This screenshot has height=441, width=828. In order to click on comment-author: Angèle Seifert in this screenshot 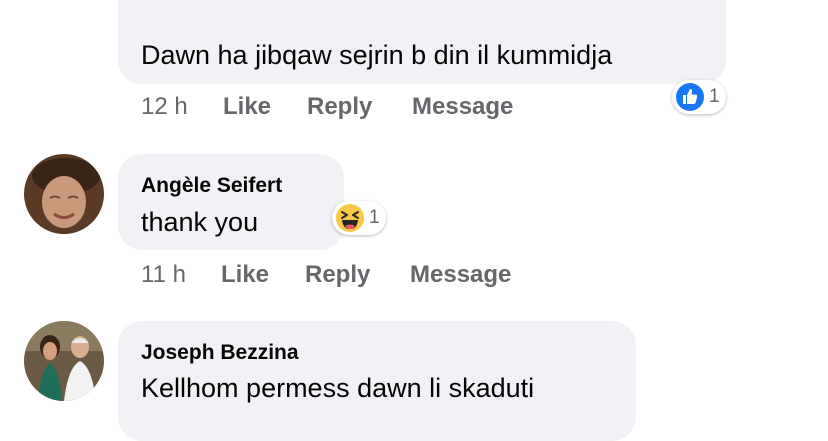, I will do `click(211, 186)`.